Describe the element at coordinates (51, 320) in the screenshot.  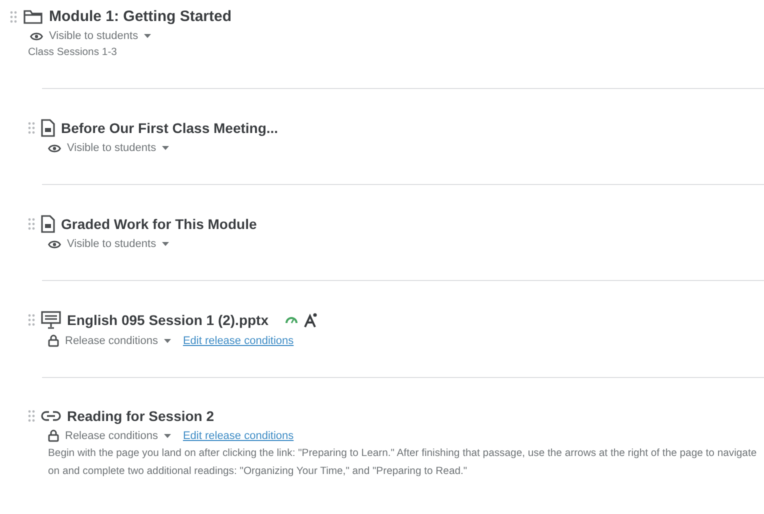
I see `presentation-icon` at that location.